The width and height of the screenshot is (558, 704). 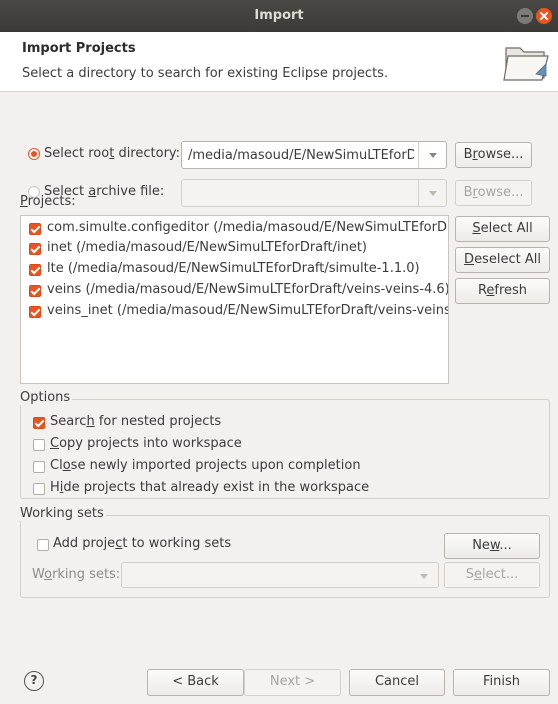 What do you see at coordinates (397, 682) in the screenshot?
I see `cancel-button: Cancel` at bounding box center [397, 682].